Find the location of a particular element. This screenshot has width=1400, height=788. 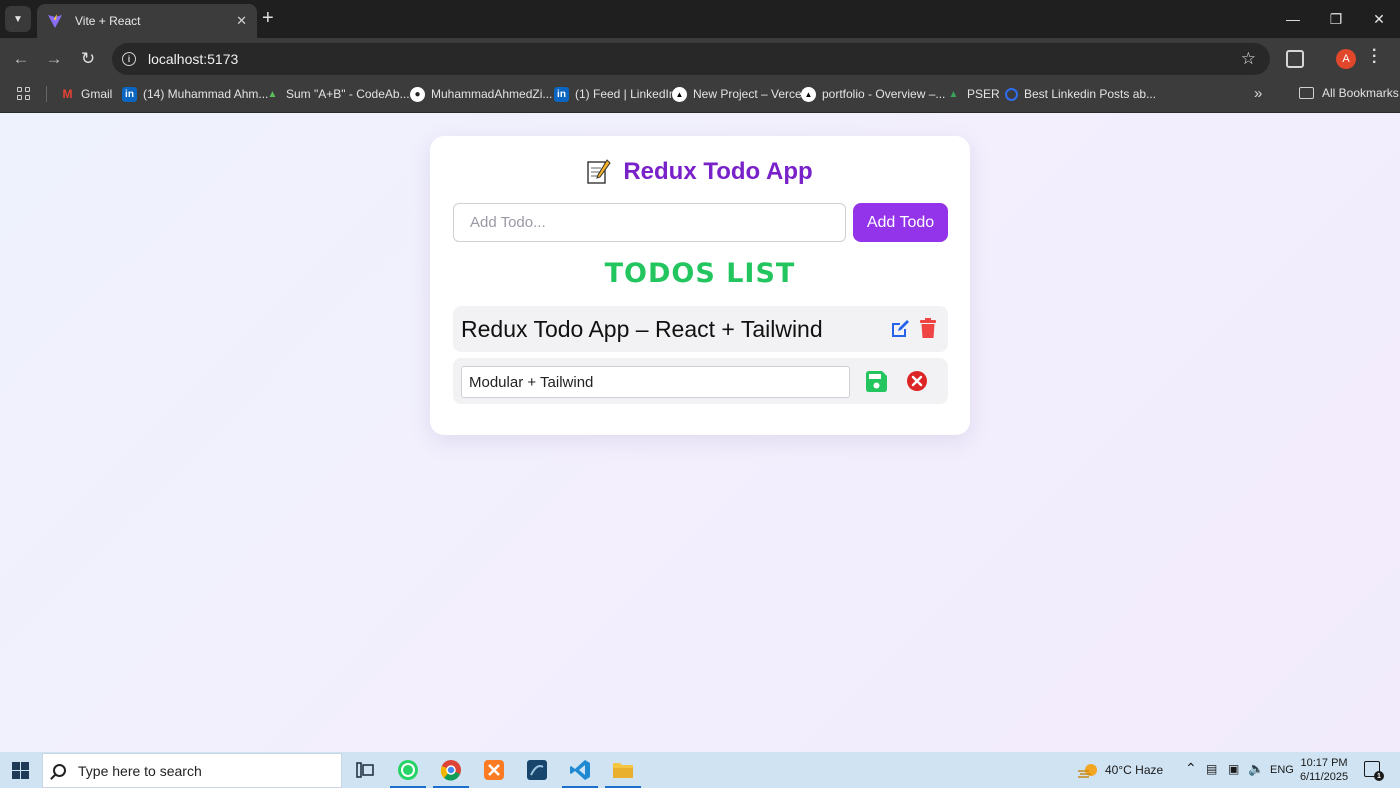

file-explorer-icon is located at coordinates (623, 772).